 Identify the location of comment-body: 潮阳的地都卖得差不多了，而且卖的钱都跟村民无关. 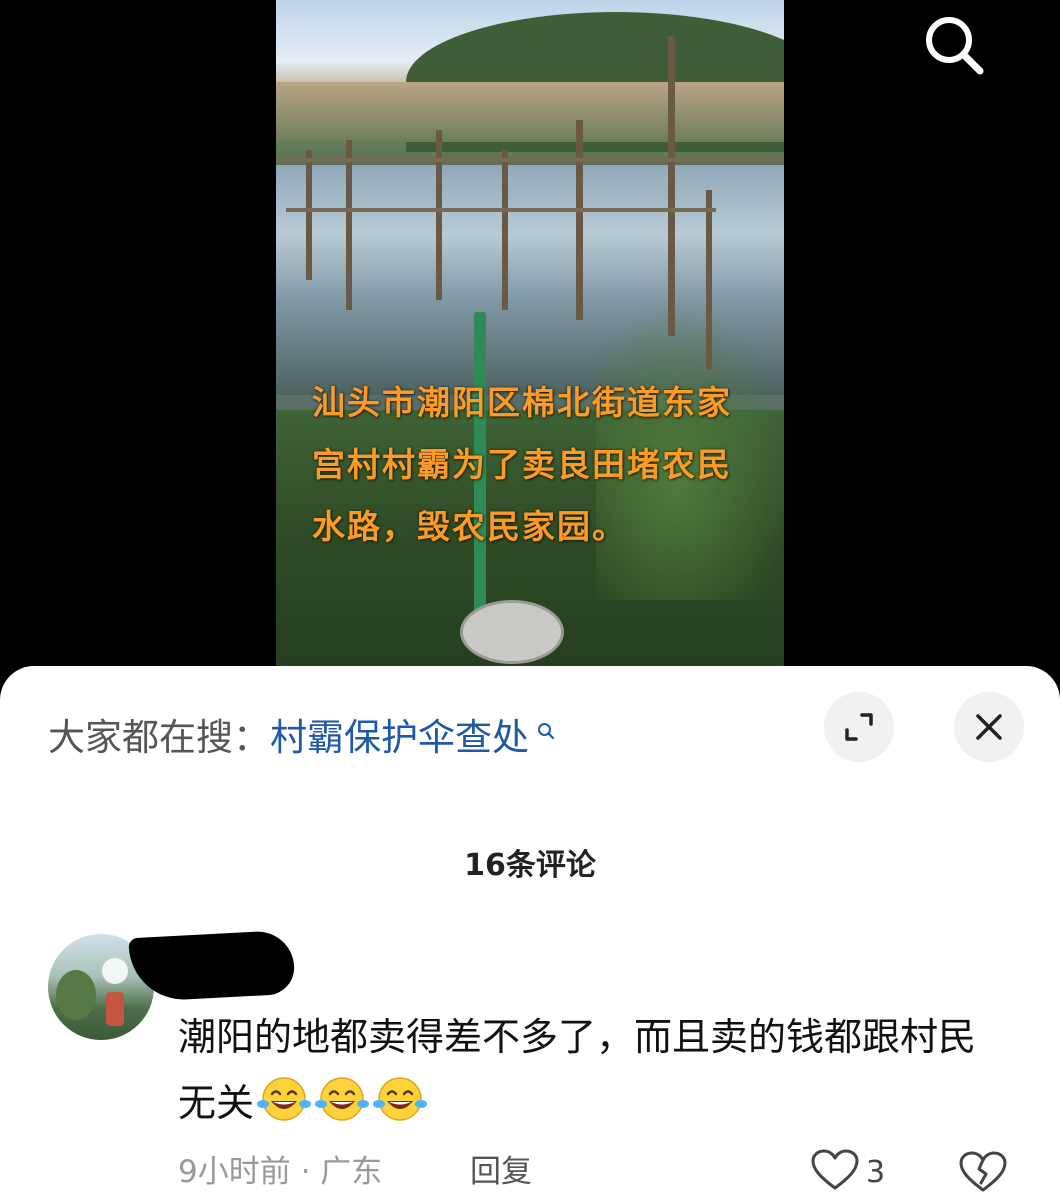
(588, 1074).